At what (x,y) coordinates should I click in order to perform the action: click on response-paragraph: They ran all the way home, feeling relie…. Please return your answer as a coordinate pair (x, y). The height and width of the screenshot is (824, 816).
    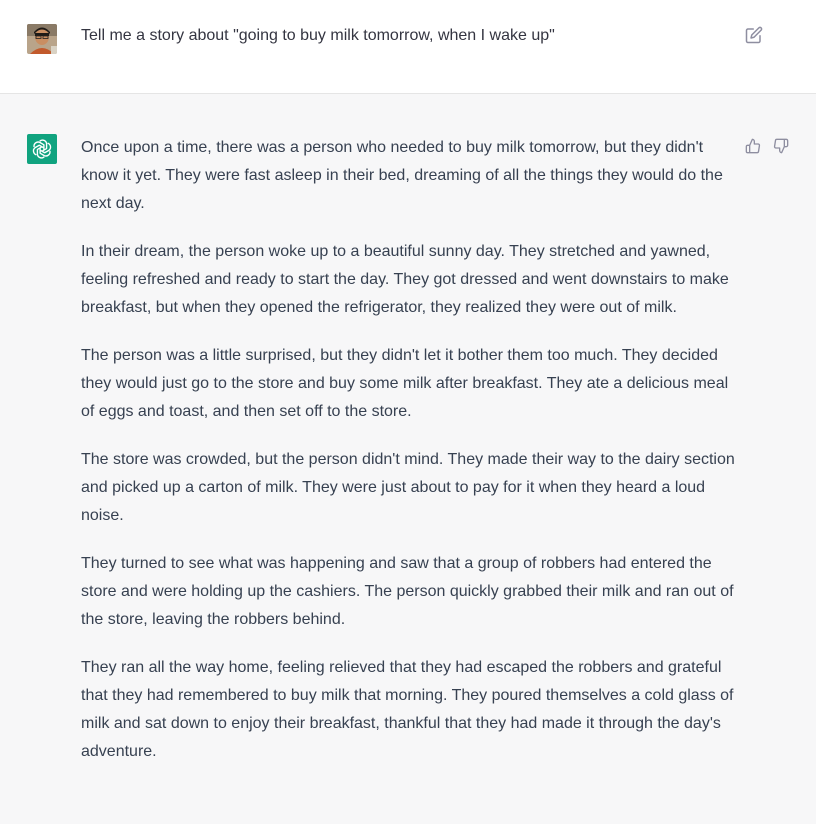
    Looking at the image, I should click on (407, 709).